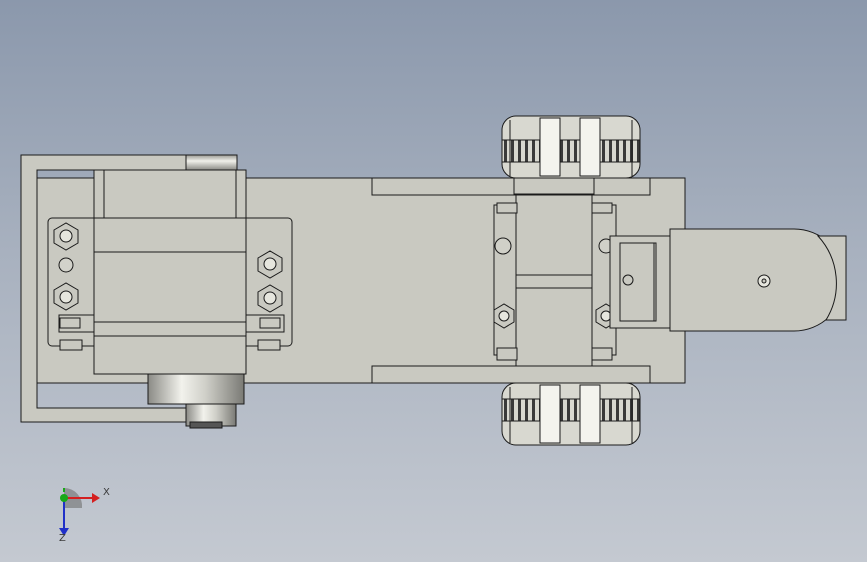 This screenshot has width=867, height=562. Describe the element at coordinates (728, 280) in the screenshot. I see `caster-mount` at that location.